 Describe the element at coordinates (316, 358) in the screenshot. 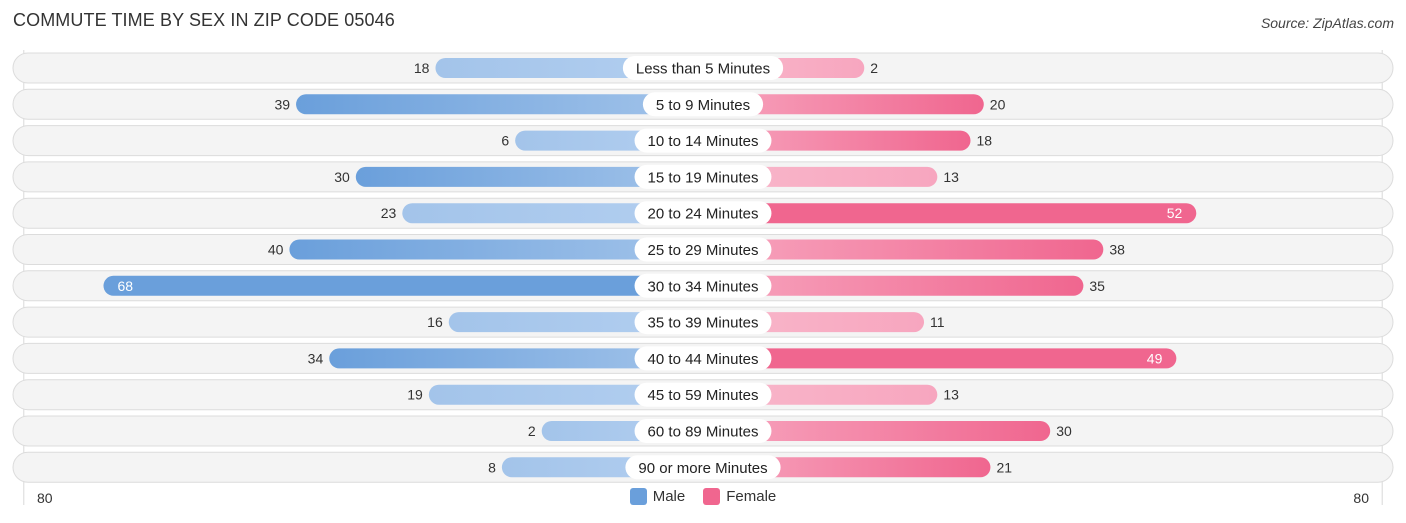

I see `value-label-male: 34` at that location.